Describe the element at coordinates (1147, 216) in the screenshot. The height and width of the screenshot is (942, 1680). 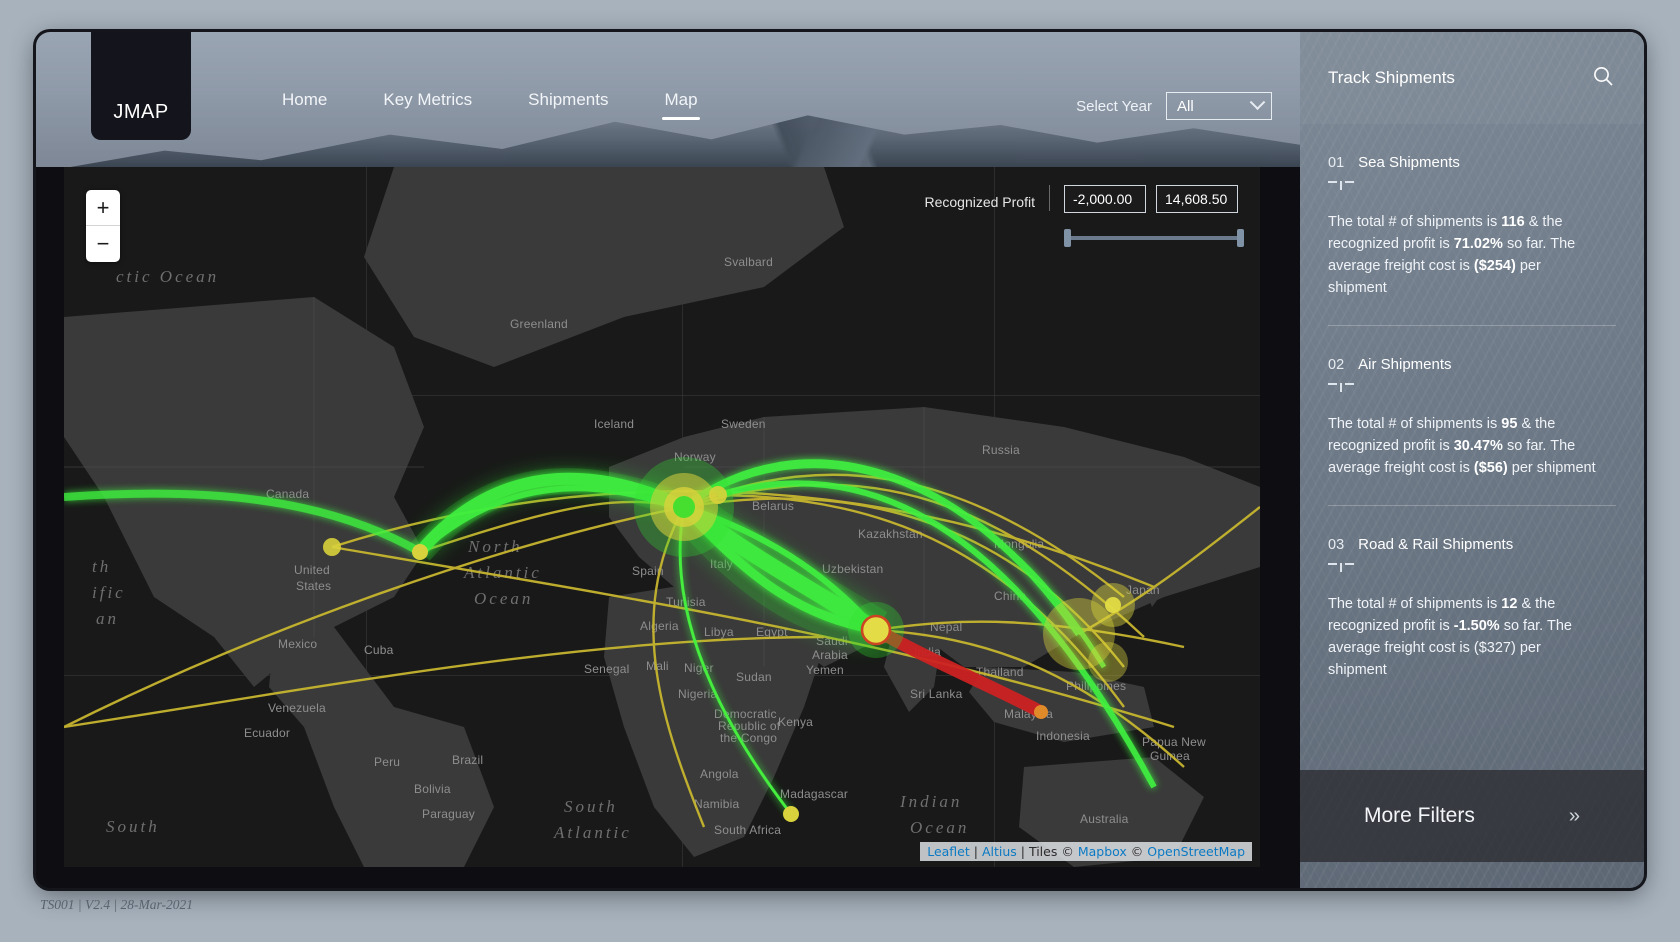
I see `profit-filter-body: -2,000.00 14,608.50` at that location.